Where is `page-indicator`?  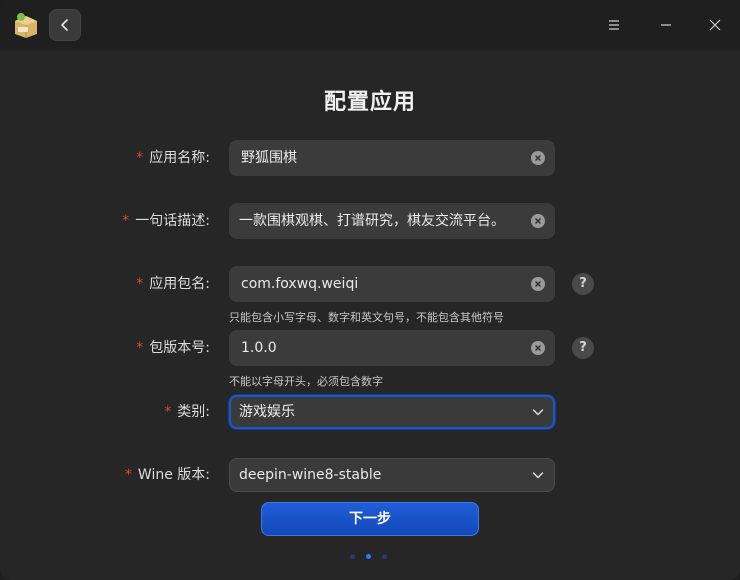 page-indicator is located at coordinates (370, 557).